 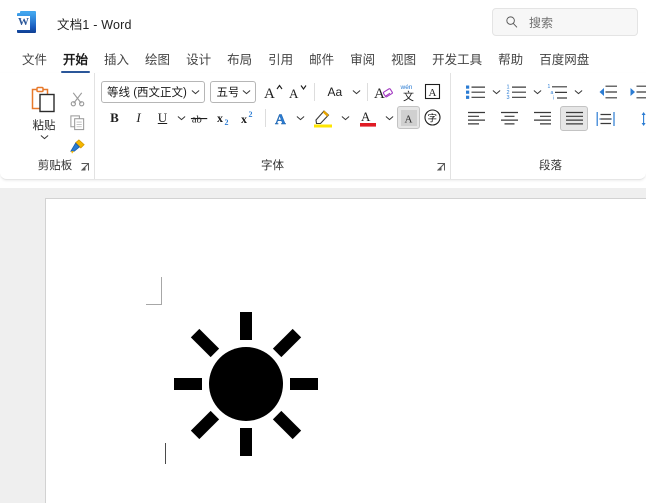 What do you see at coordinates (28, 23) in the screenshot?
I see `word-icon: W` at bounding box center [28, 23].